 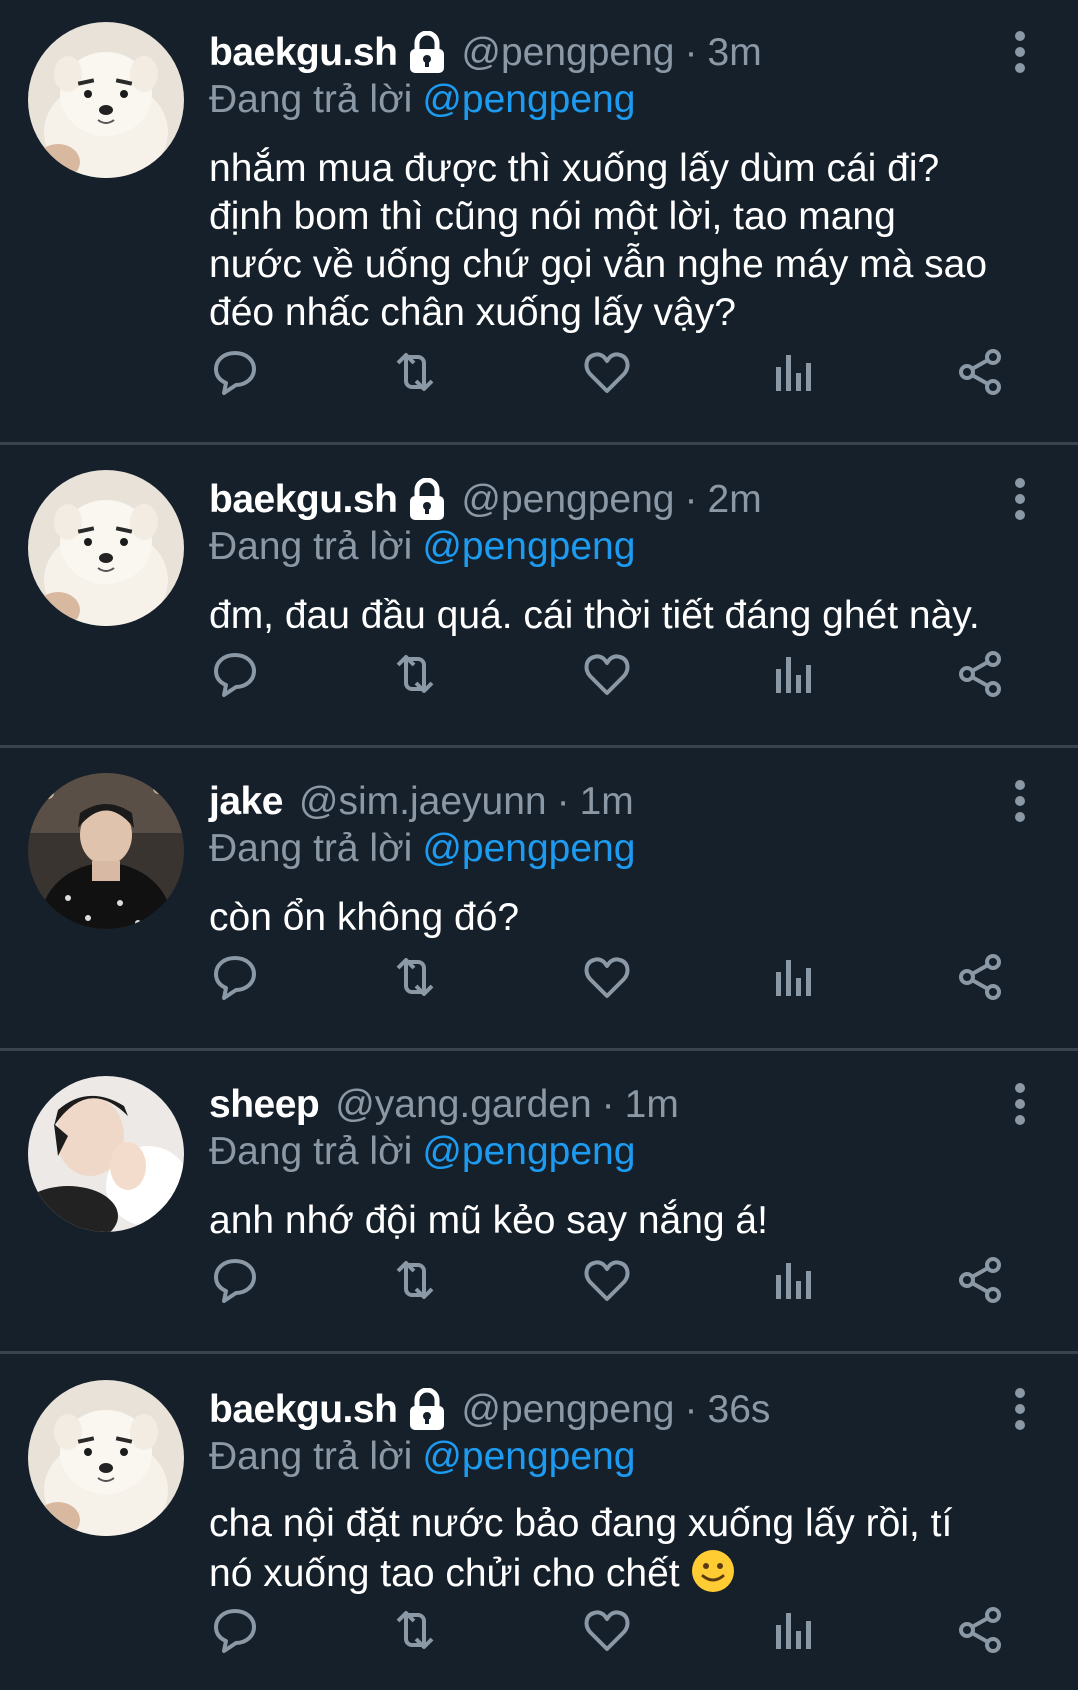 I want to click on tweet-text-line: nó xuống tao chửi cho chết, so click(x=629, y=1573).